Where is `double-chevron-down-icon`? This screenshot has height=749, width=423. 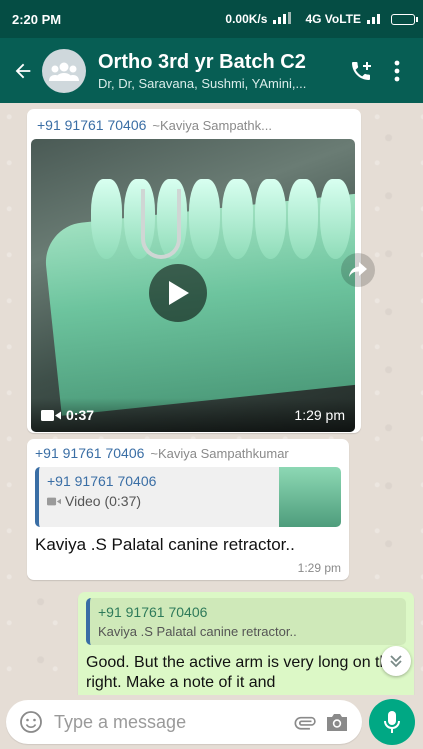
double-chevron-down-icon is located at coordinates (396, 661).